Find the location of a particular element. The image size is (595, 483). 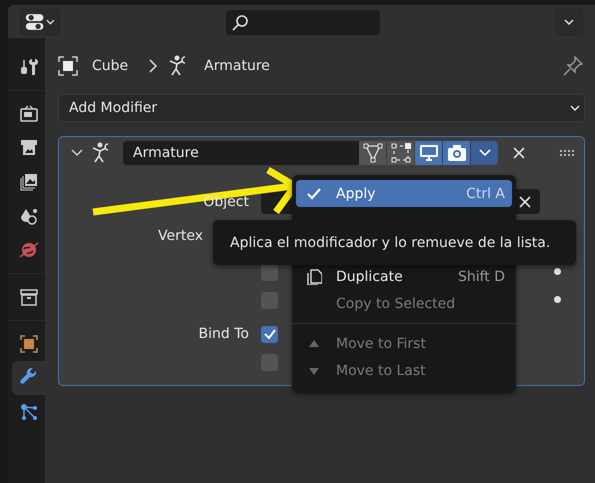

modifier-name-field: Armature is located at coordinates (241, 153).